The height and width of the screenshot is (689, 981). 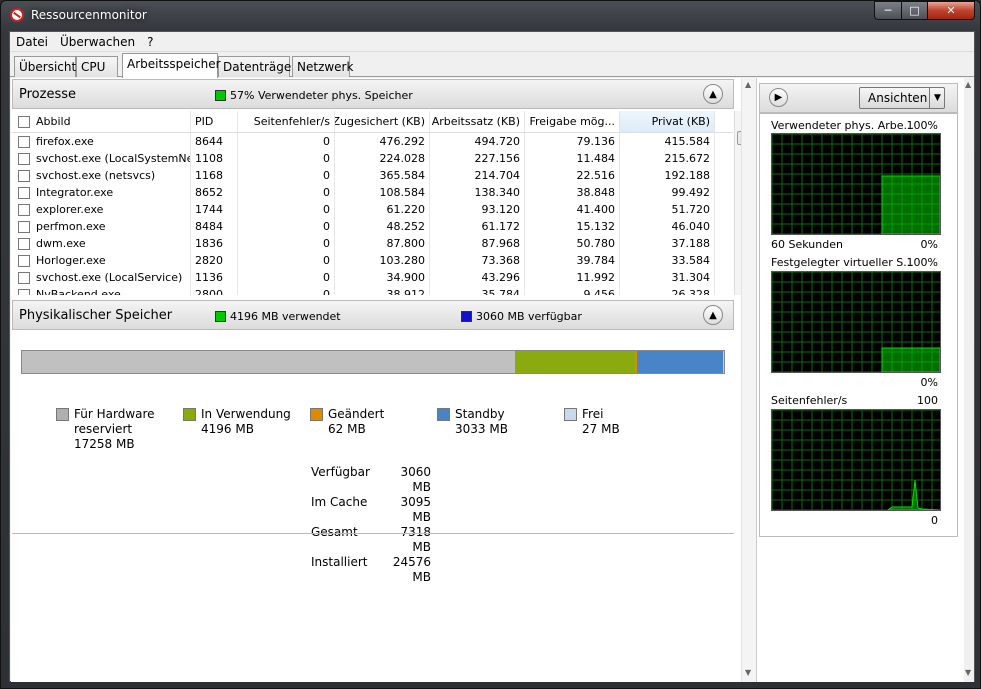 I want to click on table-cell: 35.784, so click(x=477, y=290).